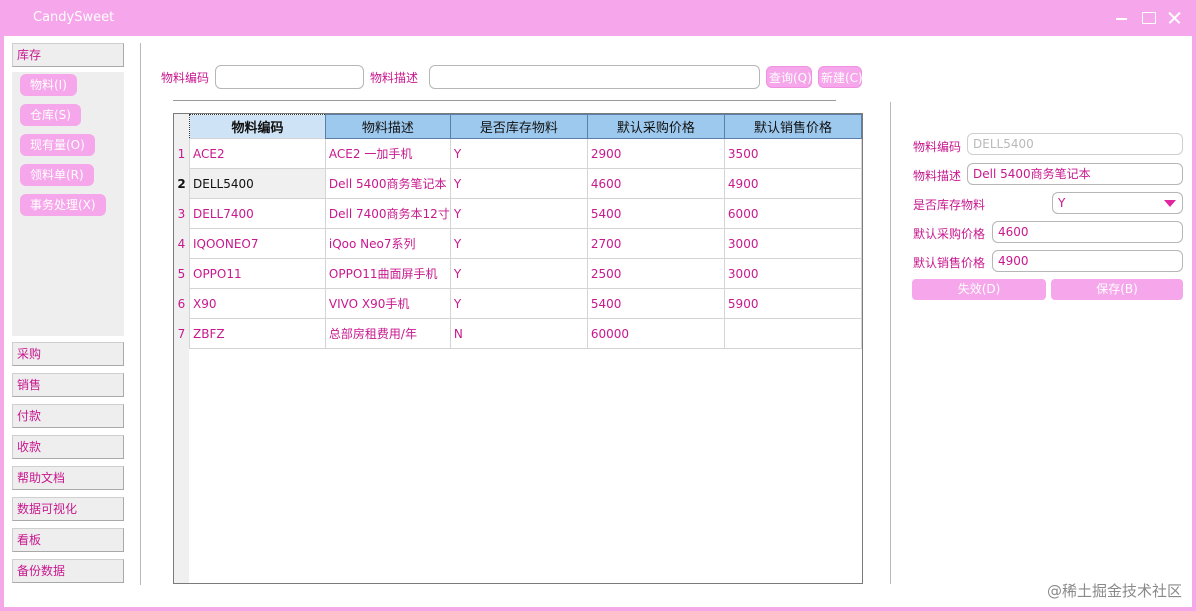 The height and width of the screenshot is (611, 1196). Describe the element at coordinates (185, 78) in the screenshot. I see `search-code-label: 物料编码` at that location.